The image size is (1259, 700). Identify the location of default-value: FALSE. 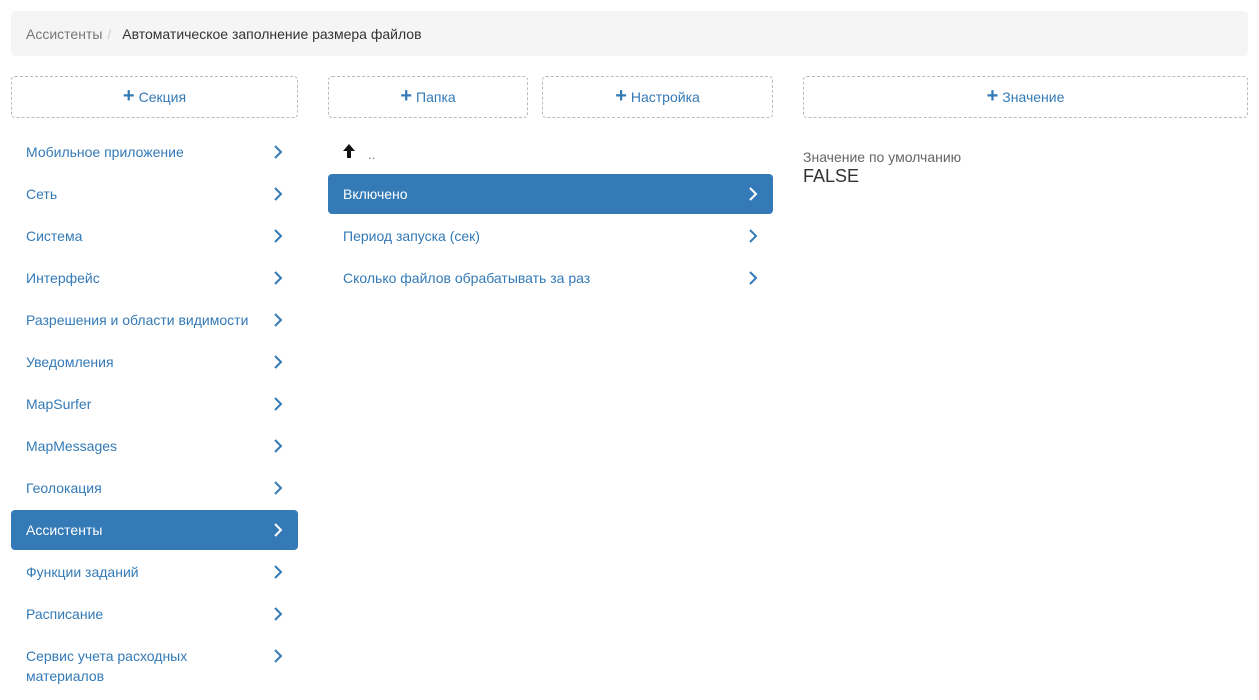
(831, 176).